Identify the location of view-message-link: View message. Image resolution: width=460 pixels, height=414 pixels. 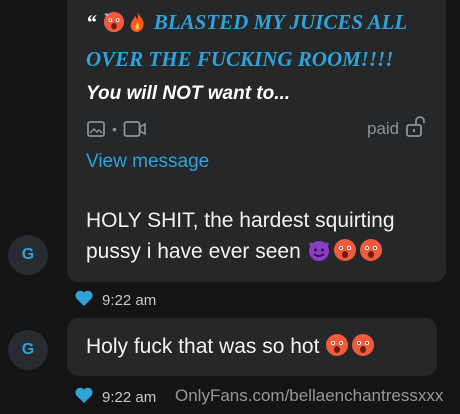
(147, 162).